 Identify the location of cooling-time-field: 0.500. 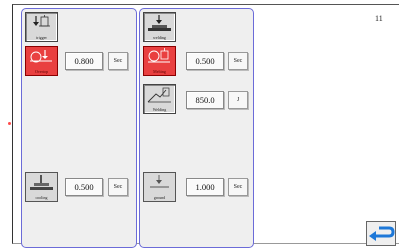
(84, 187).